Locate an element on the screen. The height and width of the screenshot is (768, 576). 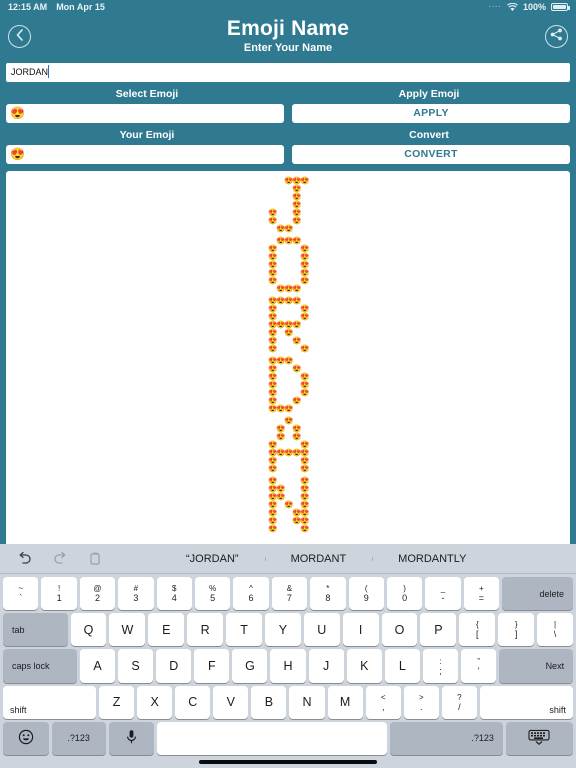
key-backtick: ~ ` is located at coordinates (21, 594).